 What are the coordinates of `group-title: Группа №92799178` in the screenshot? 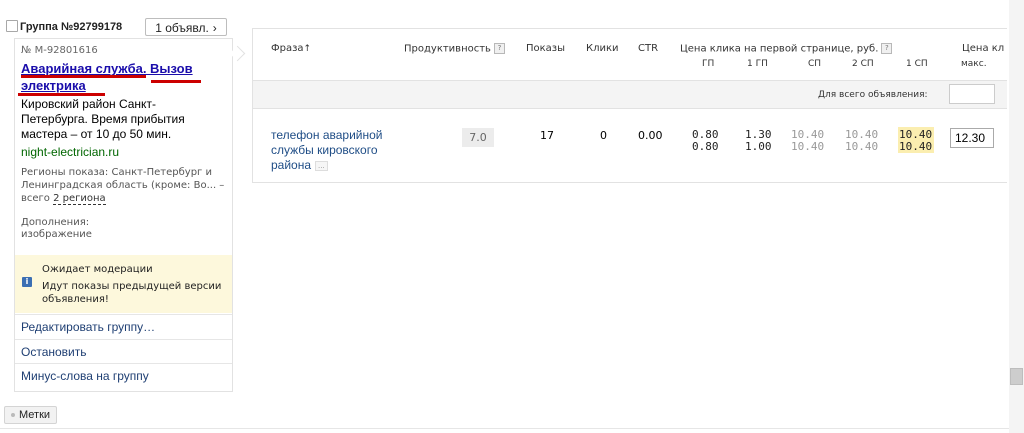 It's located at (71, 27).